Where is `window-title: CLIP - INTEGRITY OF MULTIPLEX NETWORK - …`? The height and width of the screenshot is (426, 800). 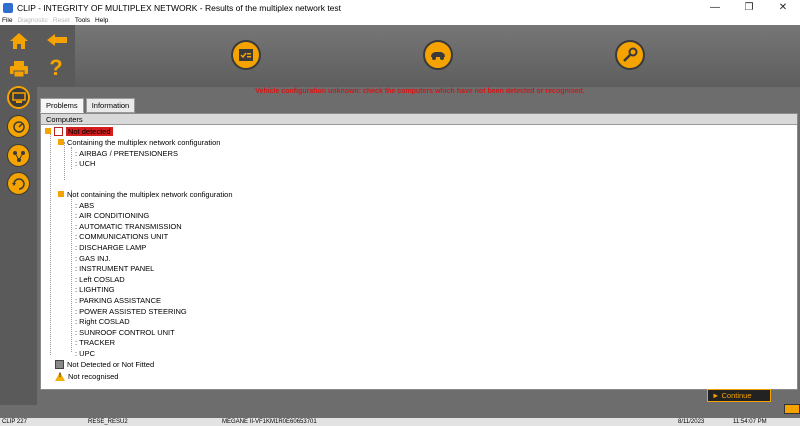 window-title: CLIP - INTEGRITY OF MULTIPLEX NETWORK - … is located at coordinates (179, 7).